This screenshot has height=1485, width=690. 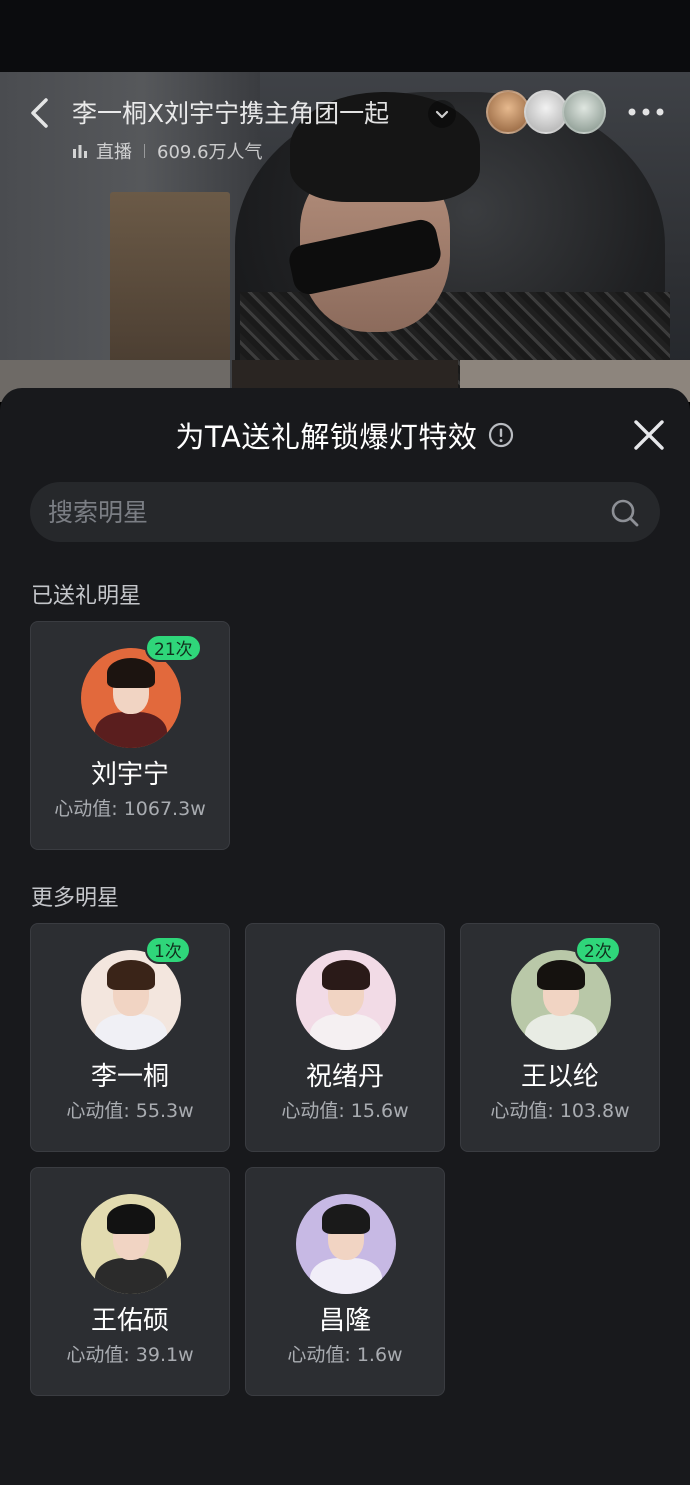 What do you see at coordinates (114, 152) in the screenshot?
I see `live-status: 直播` at bounding box center [114, 152].